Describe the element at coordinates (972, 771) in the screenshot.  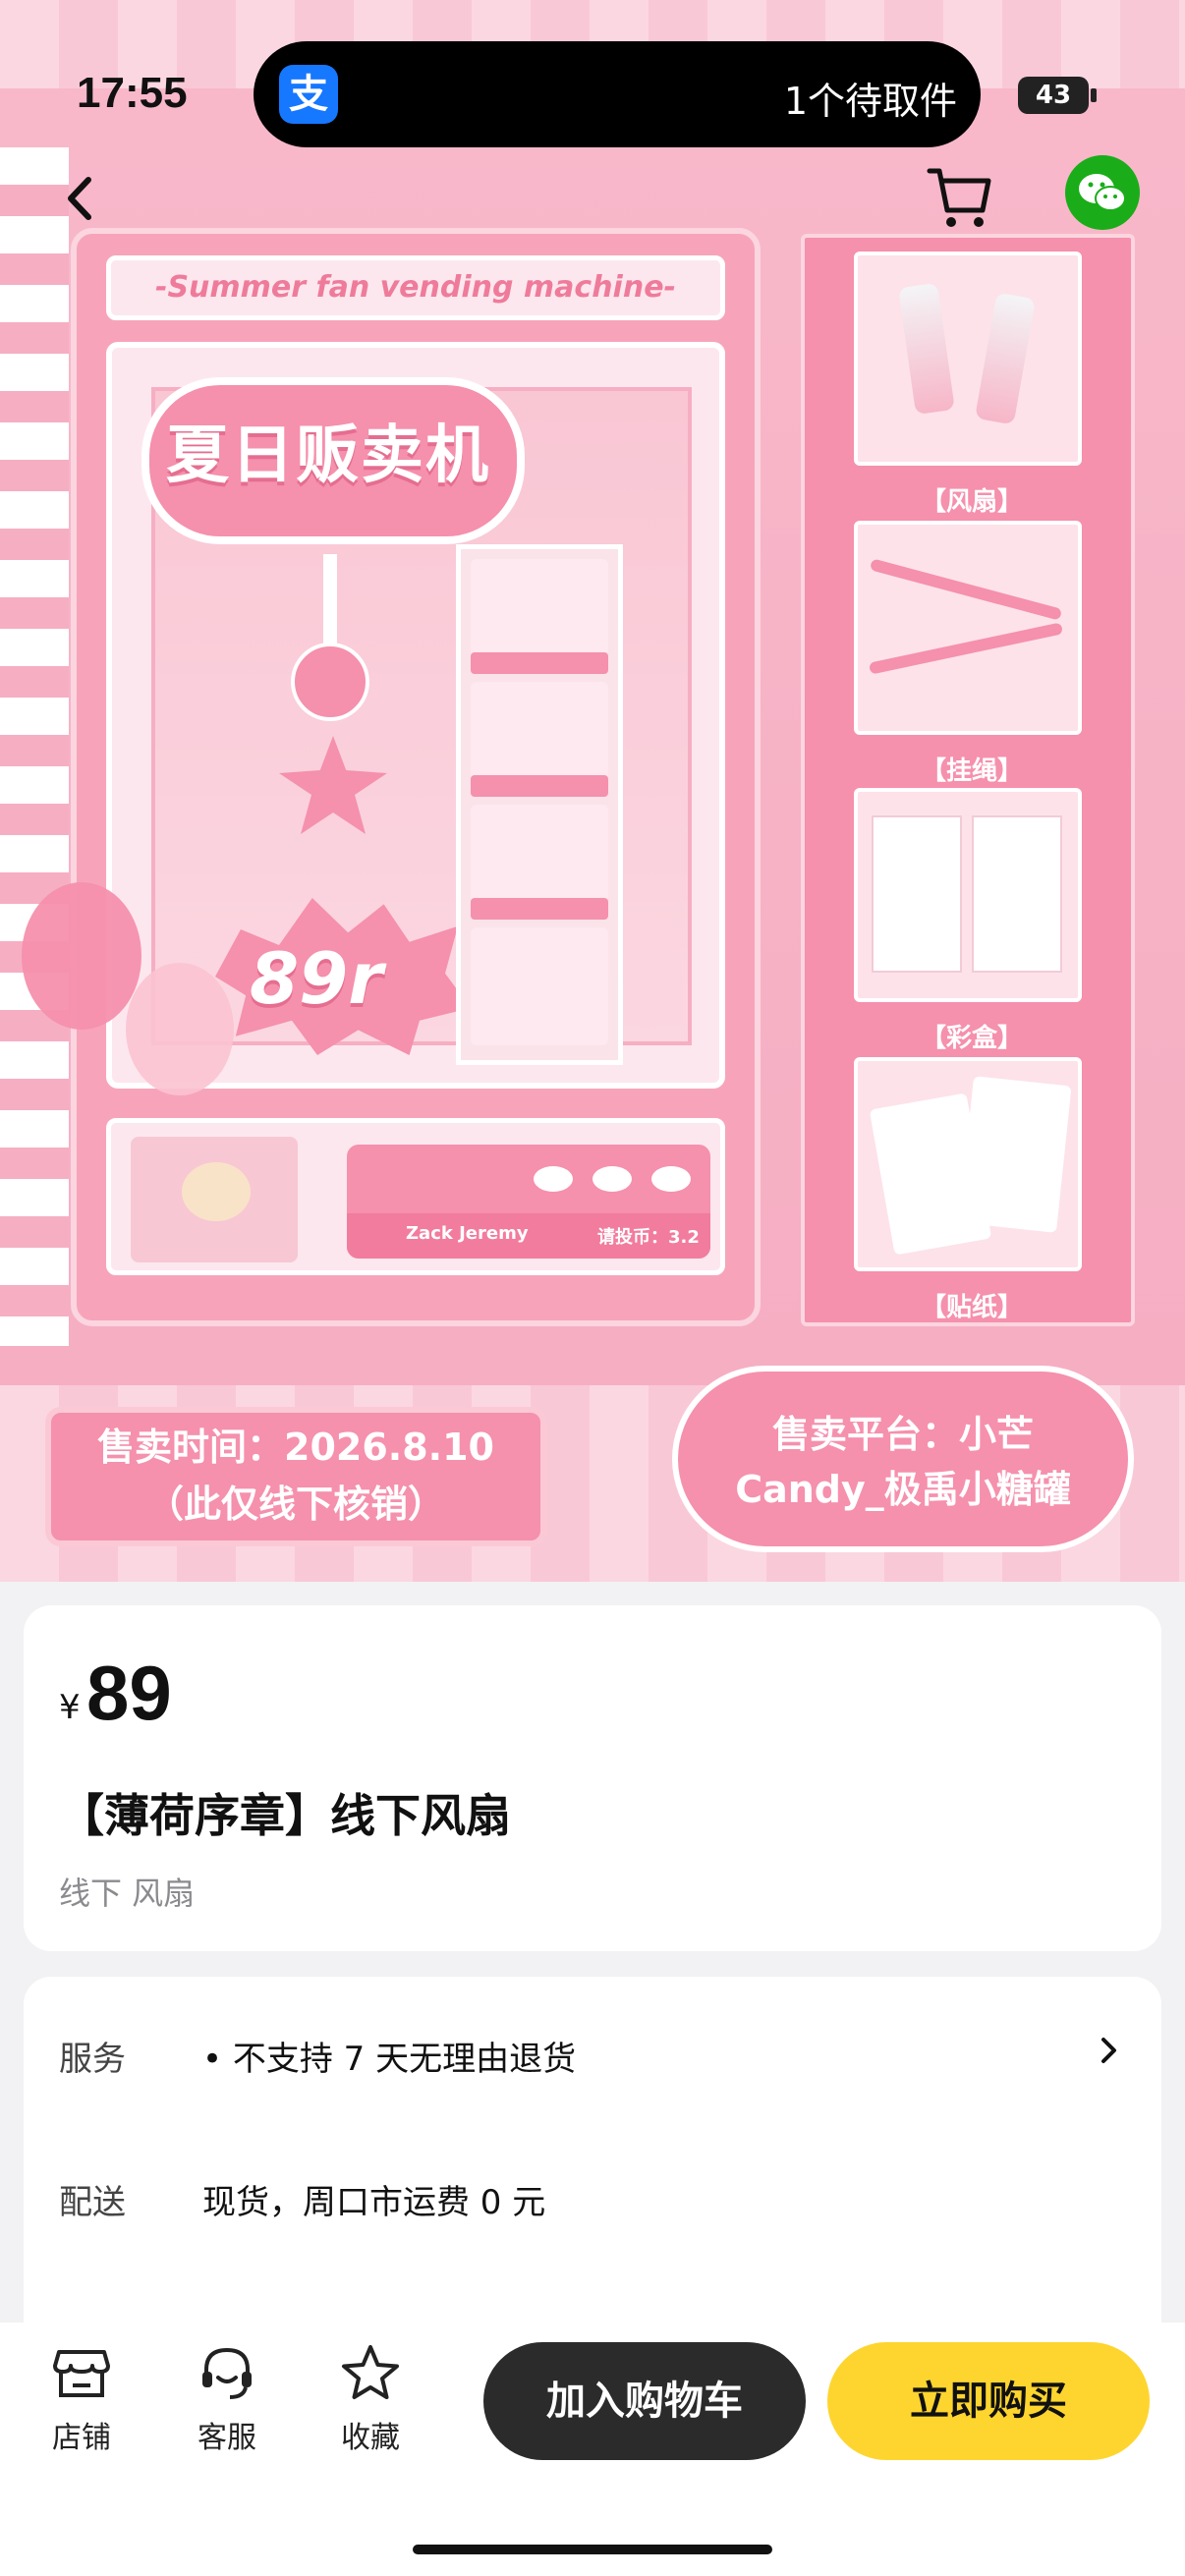
I see `item-label-lanyard: 【挂绳】` at that location.